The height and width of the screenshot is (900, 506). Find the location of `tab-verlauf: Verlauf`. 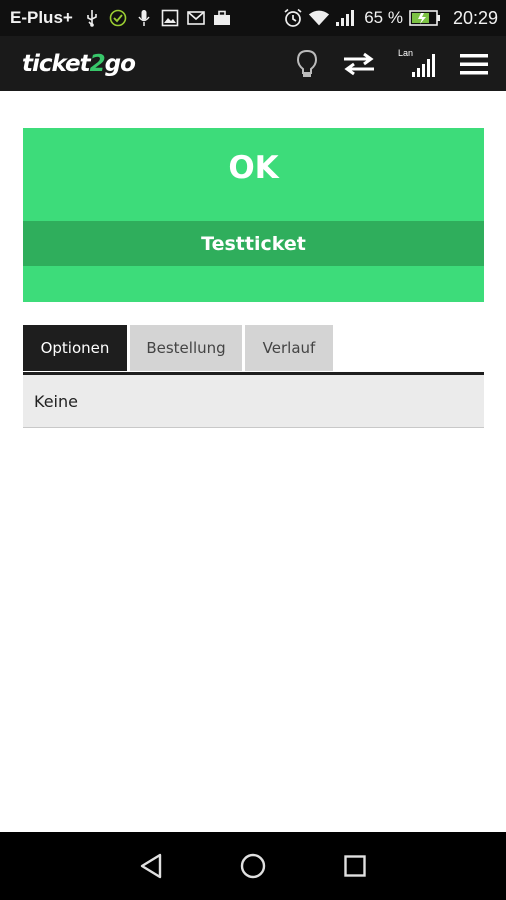

tab-verlauf: Verlauf is located at coordinates (289, 348).